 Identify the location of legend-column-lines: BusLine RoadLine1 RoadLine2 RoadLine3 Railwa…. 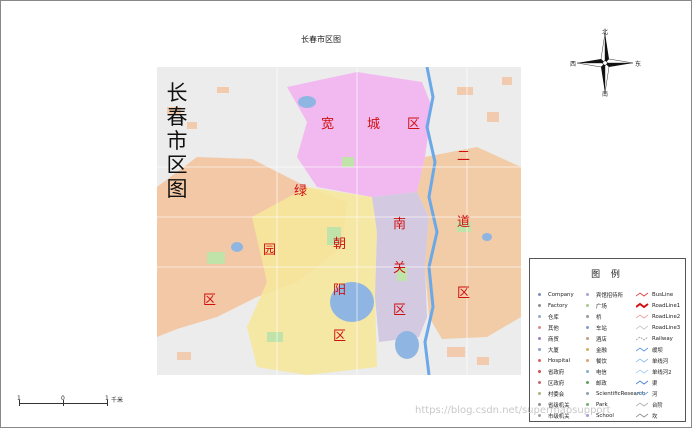
(658, 355).